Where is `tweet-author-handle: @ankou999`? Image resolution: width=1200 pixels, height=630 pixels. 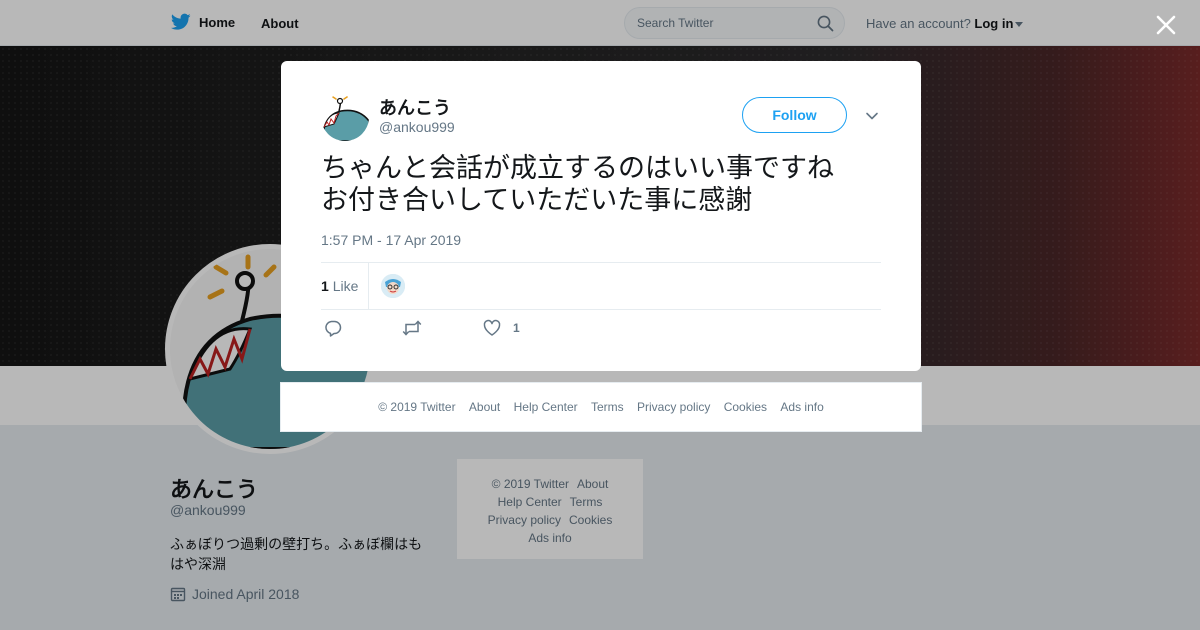
tweet-author-handle: @ankou999 is located at coordinates (417, 127).